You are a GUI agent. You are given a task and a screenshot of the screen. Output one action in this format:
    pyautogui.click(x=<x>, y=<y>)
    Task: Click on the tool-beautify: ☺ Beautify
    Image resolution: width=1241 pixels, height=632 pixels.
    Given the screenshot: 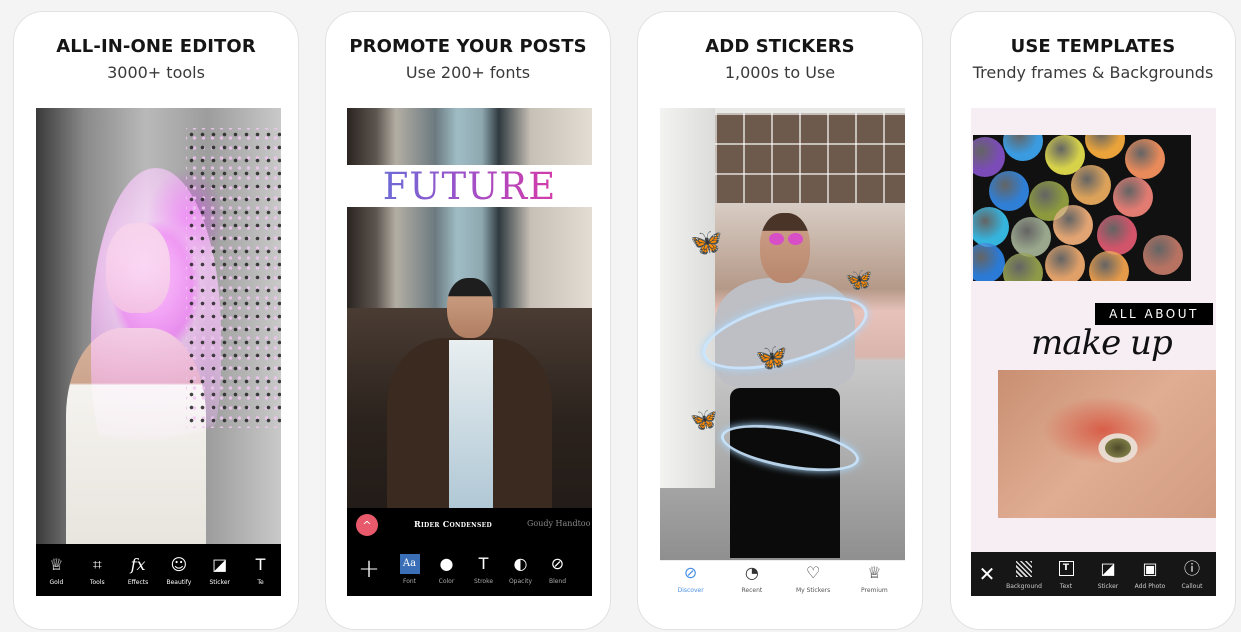 What is the action you would take?
    pyautogui.click(x=178, y=570)
    